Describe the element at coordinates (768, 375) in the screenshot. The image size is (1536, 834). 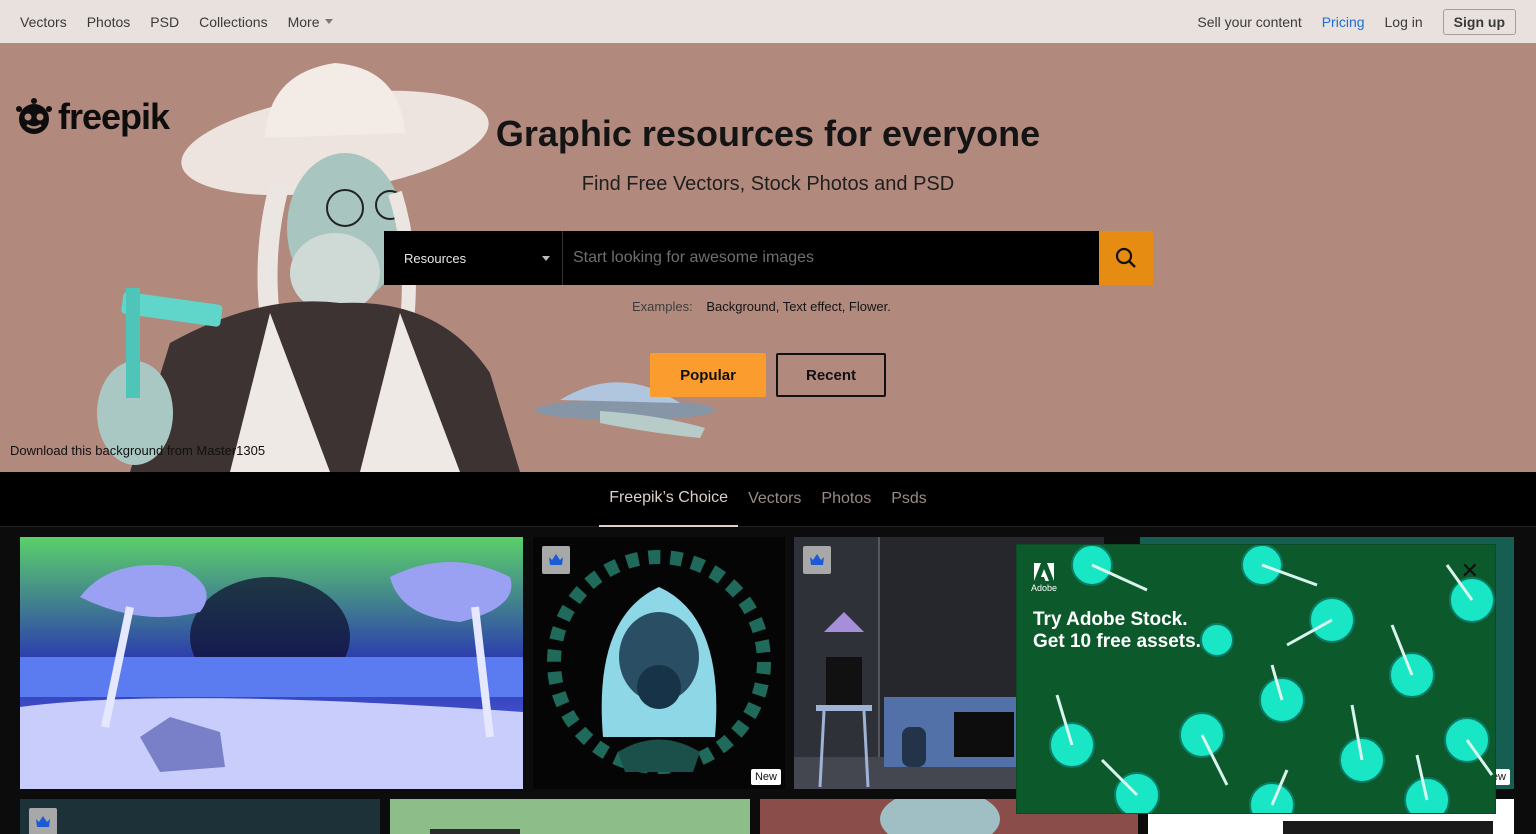
I see `hero-tab-buttons: Popular Recent` at that location.